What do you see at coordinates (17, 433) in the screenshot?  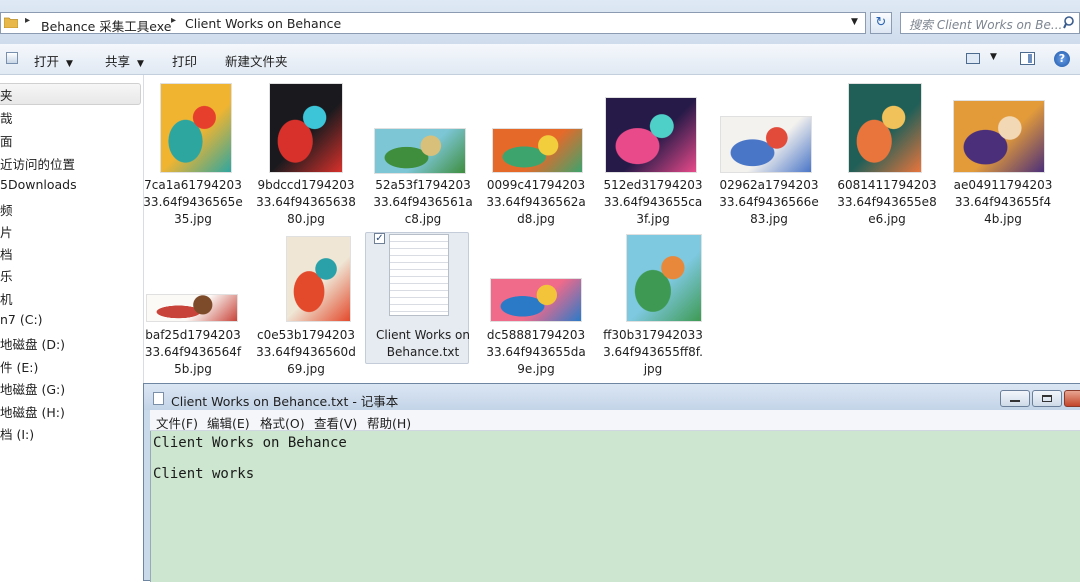 I see `nav-item: 档 (I:)` at bounding box center [17, 433].